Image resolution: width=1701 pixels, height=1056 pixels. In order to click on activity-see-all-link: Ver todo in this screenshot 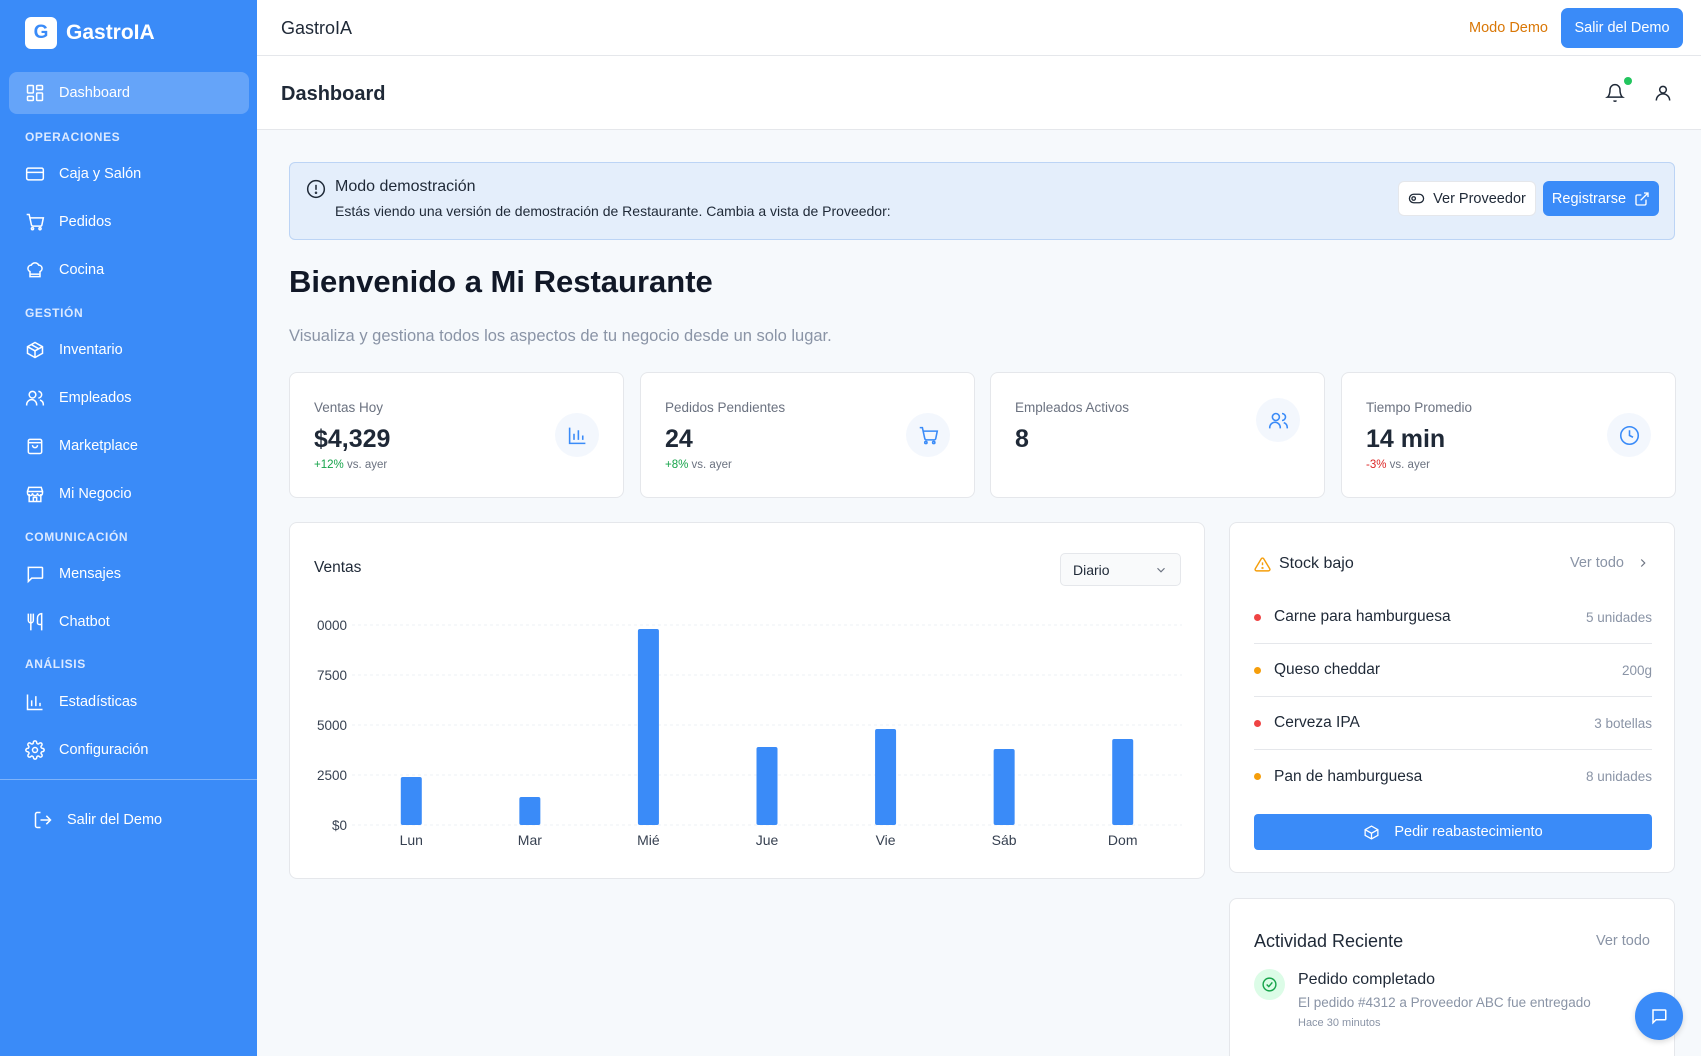, I will do `click(1623, 941)`.